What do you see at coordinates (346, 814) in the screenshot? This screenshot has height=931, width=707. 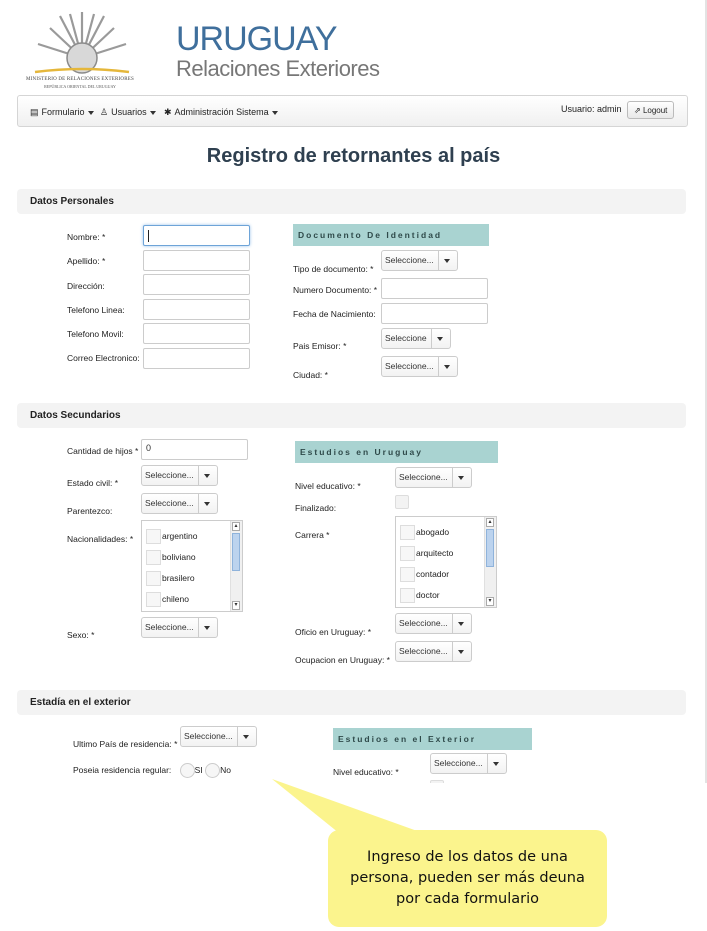 I see `callout-pointer` at bounding box center [346, 814].